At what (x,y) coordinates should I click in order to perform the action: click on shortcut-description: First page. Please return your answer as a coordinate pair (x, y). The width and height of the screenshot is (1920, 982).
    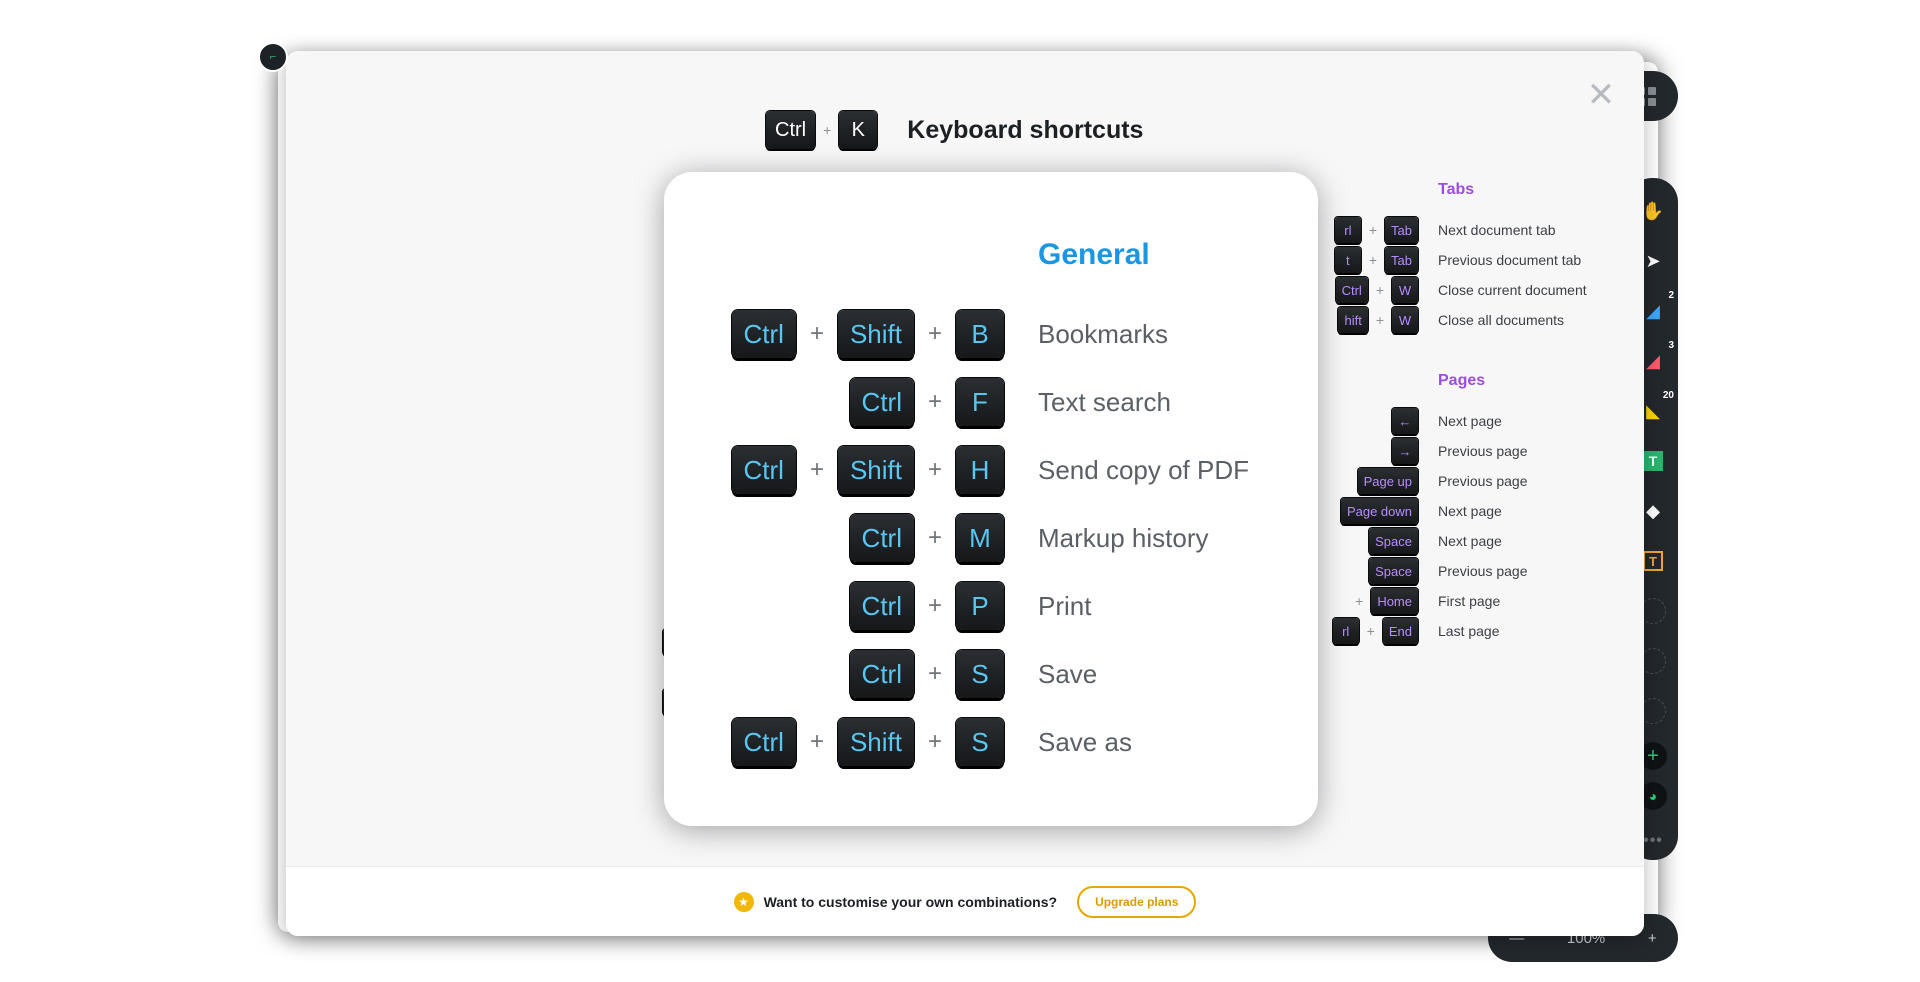
    Looking at the image, I should click on (1469, 601).